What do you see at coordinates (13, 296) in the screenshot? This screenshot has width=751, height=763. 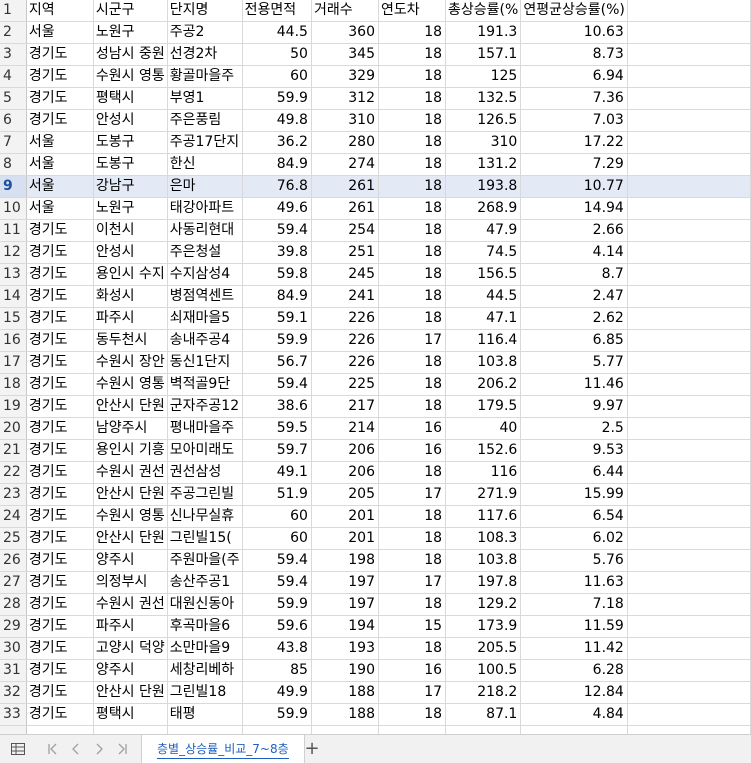 I see `row-header: 14` at bounding box center [13, 296].